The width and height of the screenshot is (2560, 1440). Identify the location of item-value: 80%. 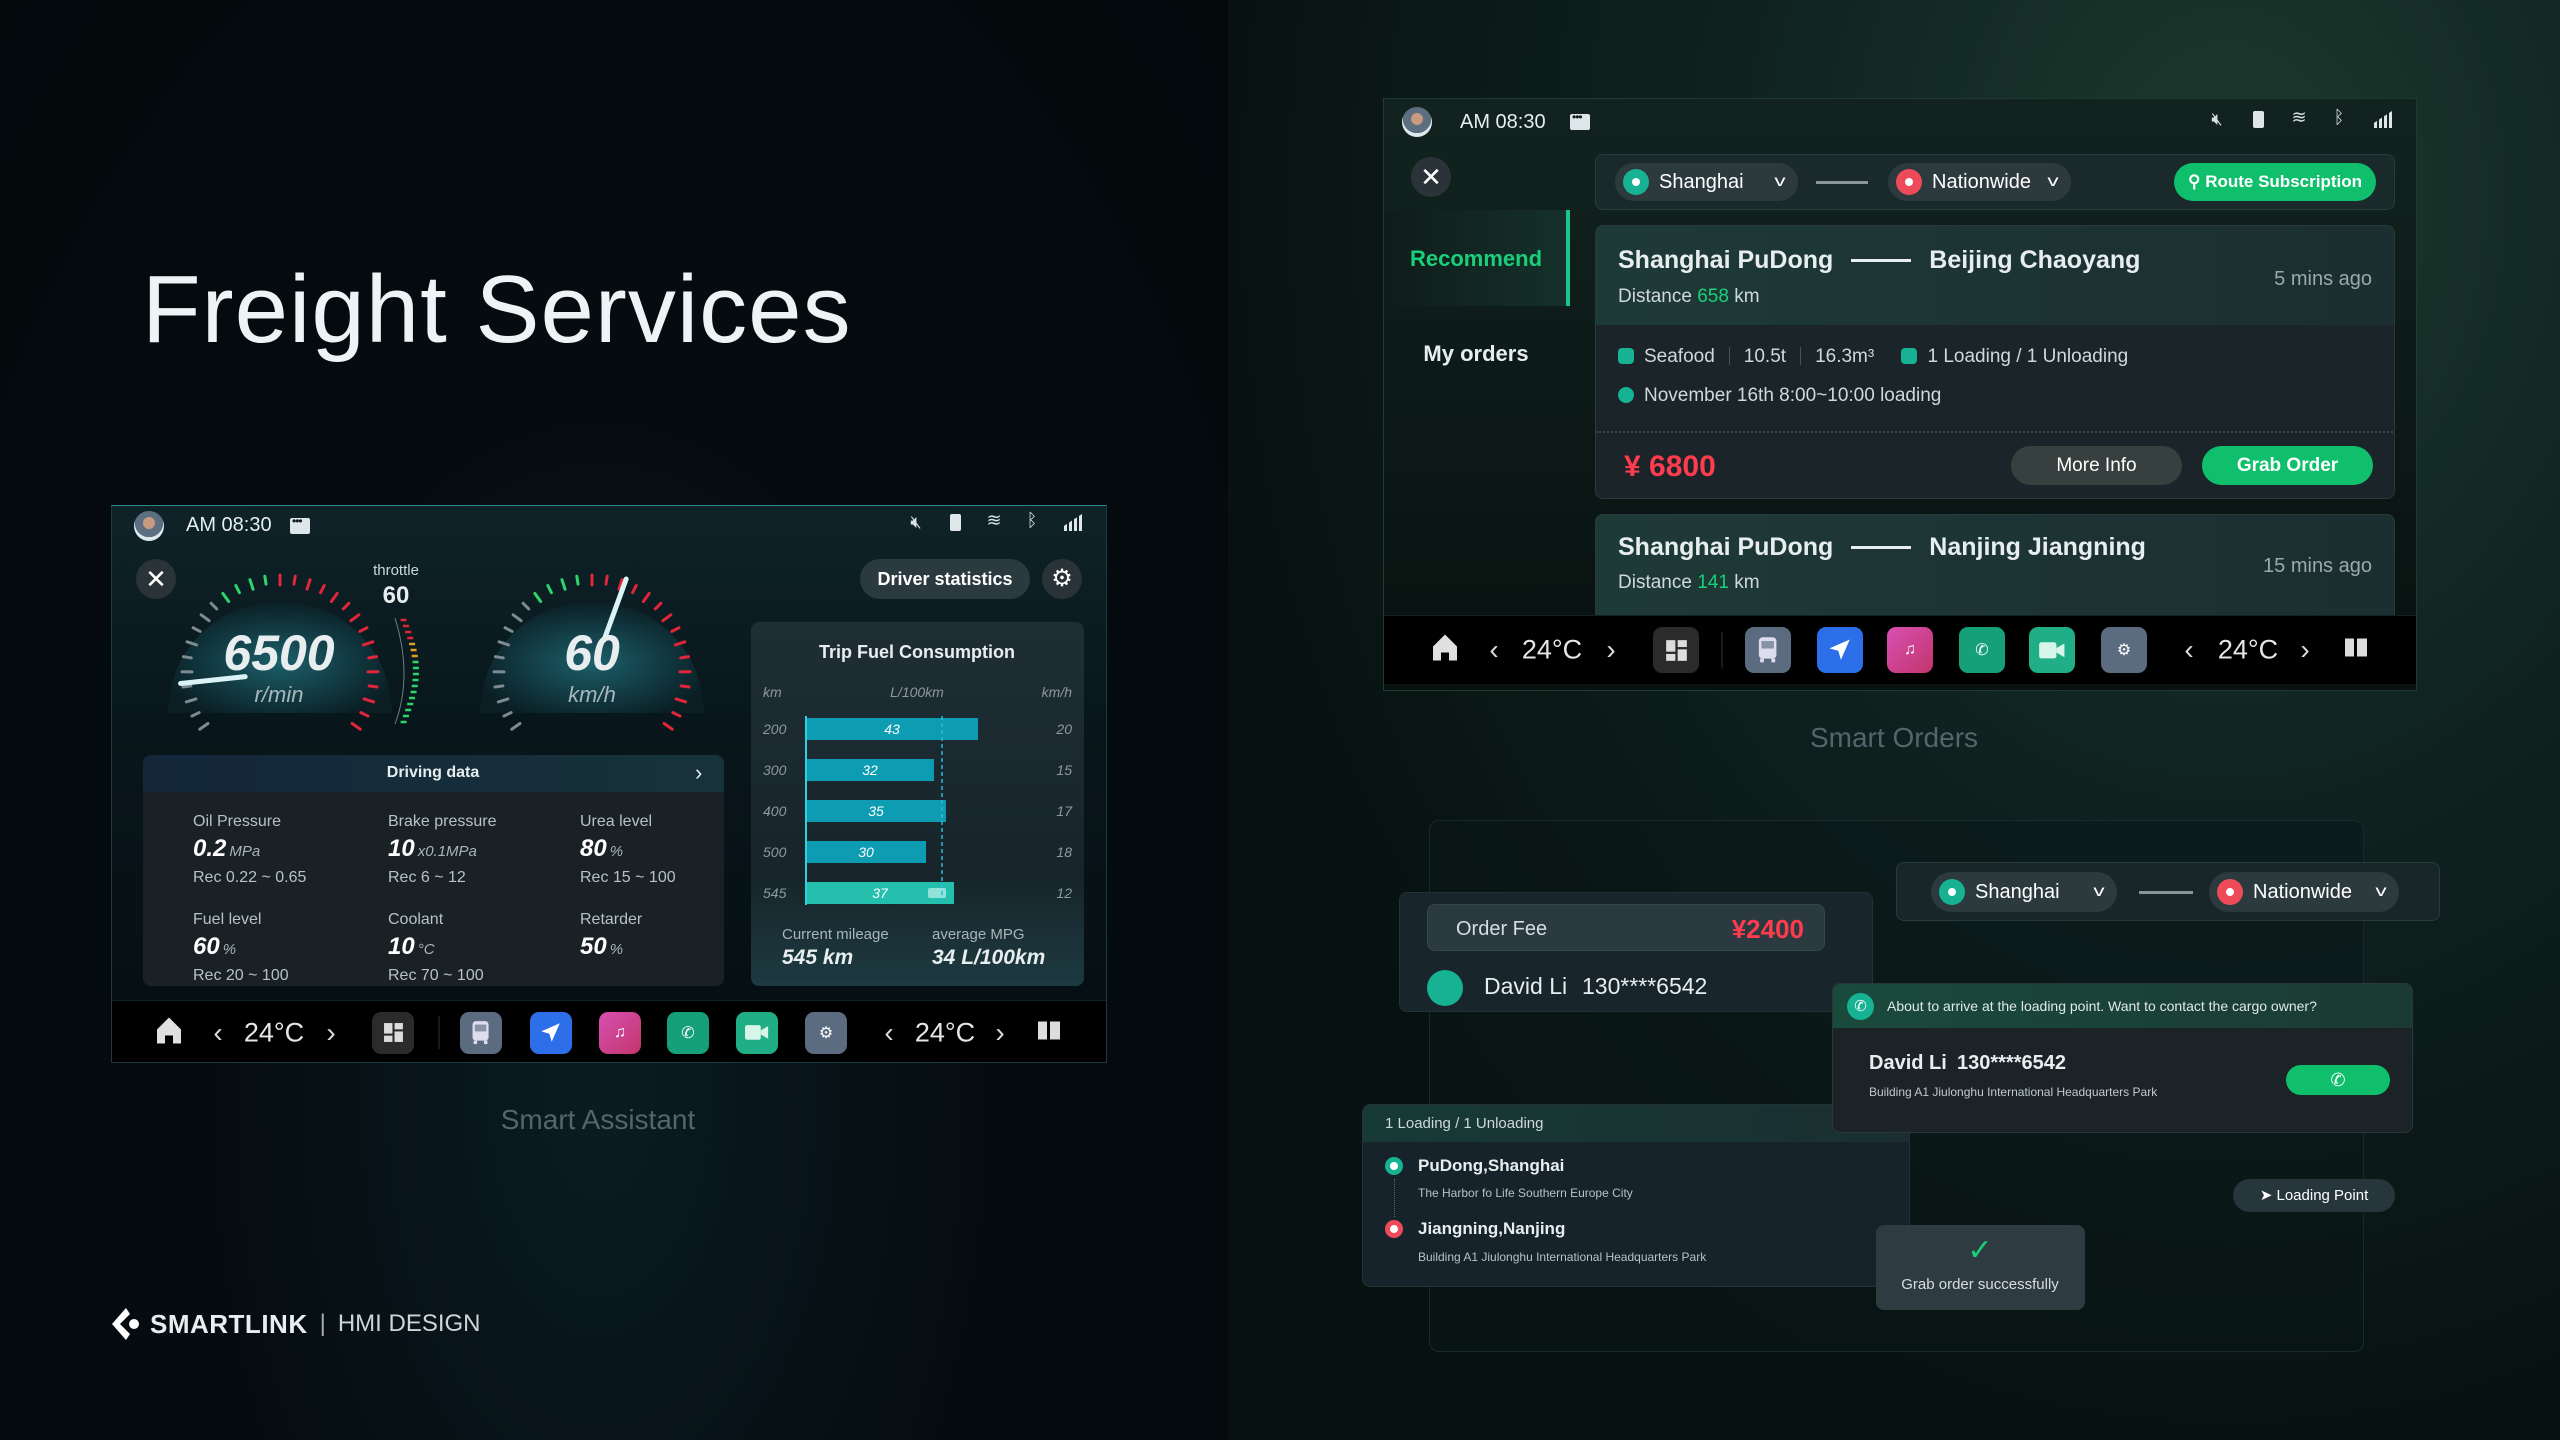
(628, 849).